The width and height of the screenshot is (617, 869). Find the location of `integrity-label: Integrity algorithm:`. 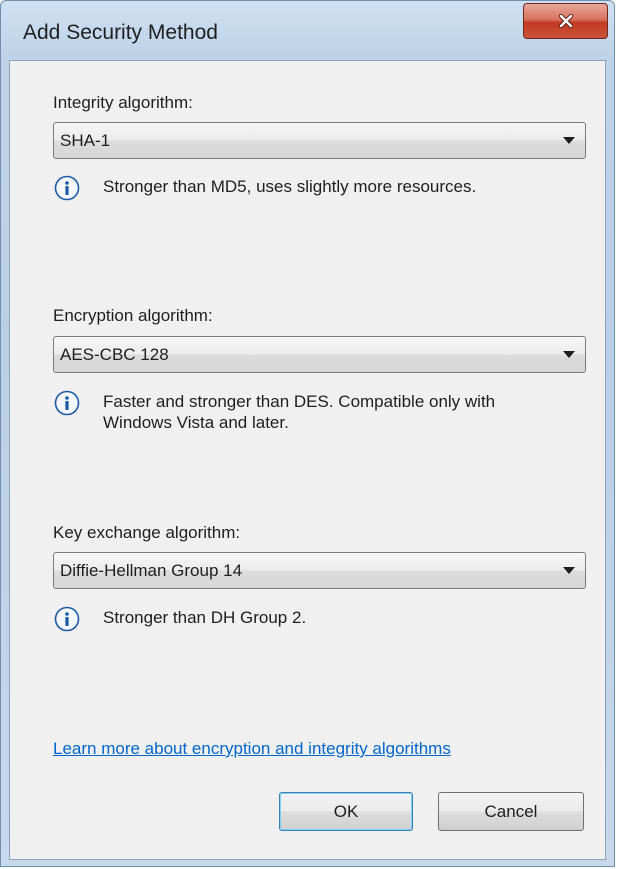

integrity-label: Integrity algorithm: is located at coordinates (123, 102).